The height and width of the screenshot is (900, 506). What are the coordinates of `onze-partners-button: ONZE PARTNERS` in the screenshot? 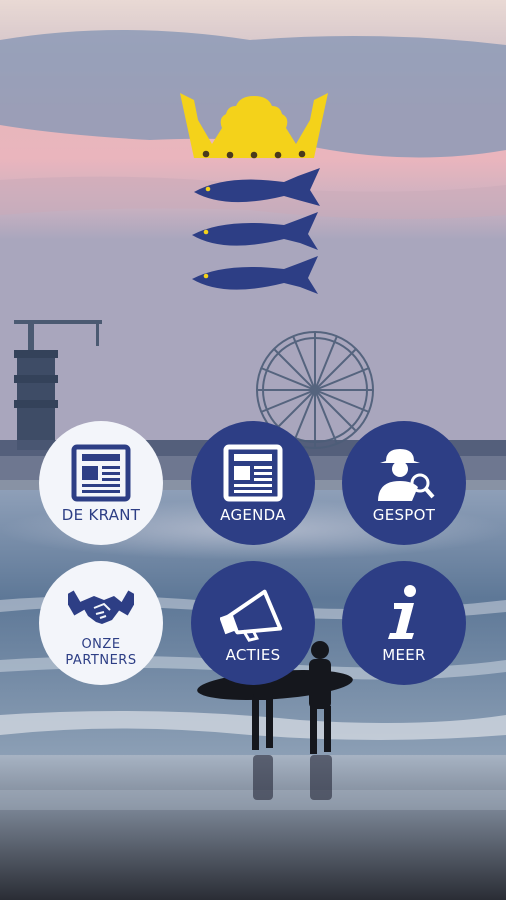 It's located at (101, 623).